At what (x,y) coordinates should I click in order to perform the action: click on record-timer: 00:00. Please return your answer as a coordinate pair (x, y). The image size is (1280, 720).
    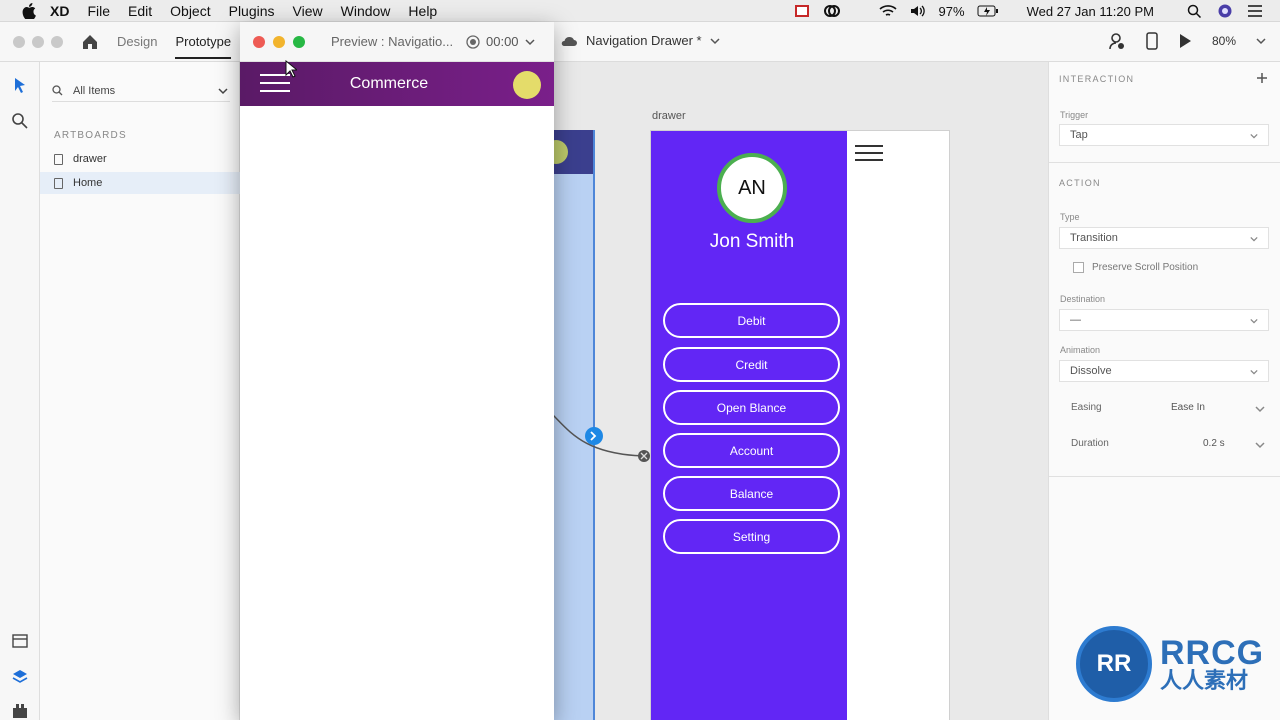
    Looking at the image, I should click on (500, 41).